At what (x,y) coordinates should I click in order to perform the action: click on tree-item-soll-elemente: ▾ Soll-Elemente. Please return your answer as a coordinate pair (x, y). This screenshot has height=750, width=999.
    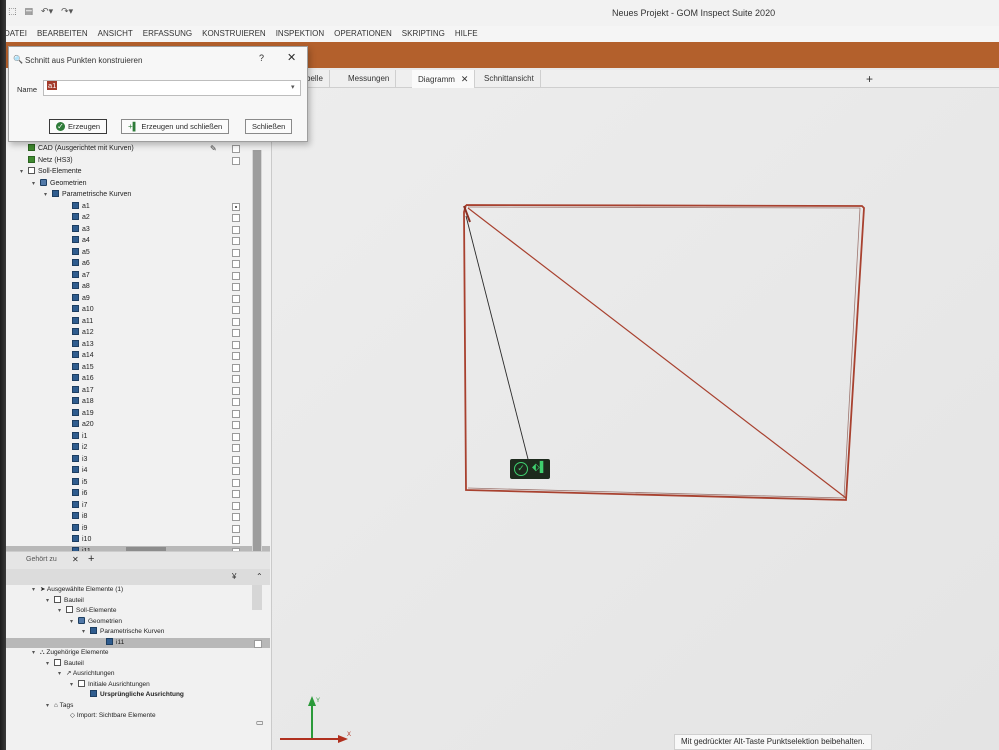
    Looking at the image, I should click on (138, 172).